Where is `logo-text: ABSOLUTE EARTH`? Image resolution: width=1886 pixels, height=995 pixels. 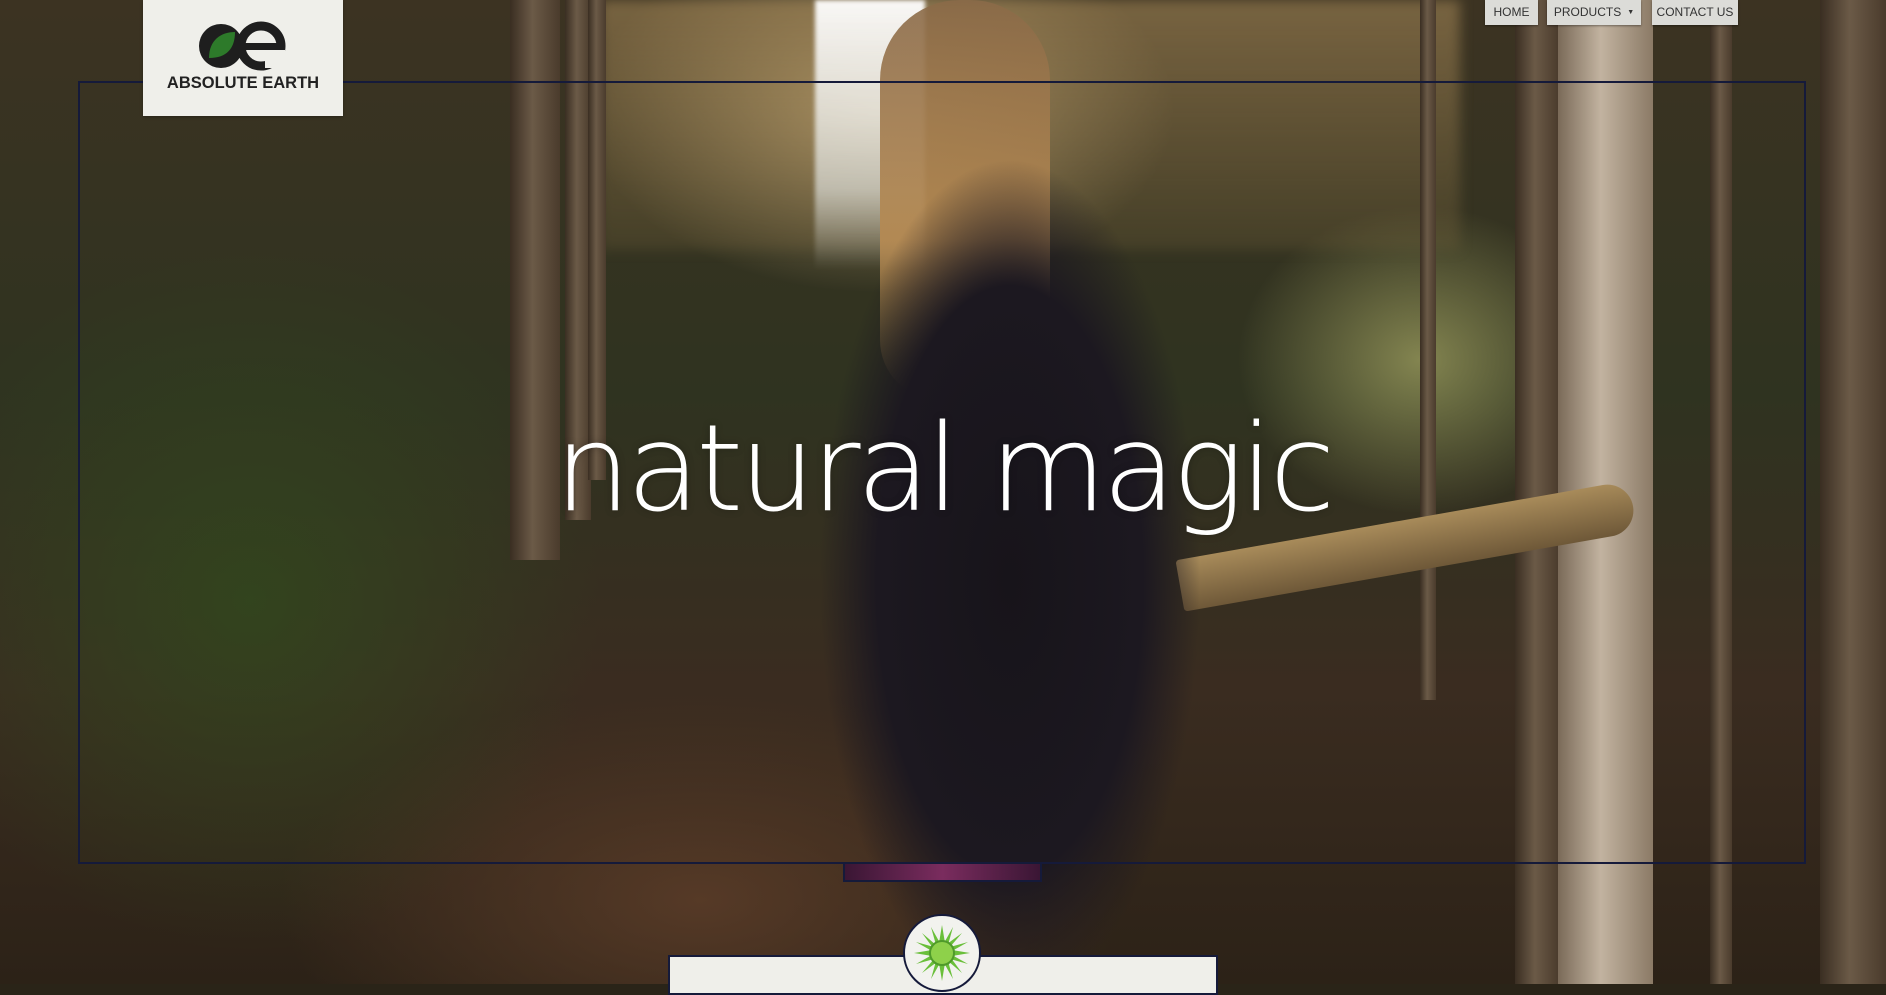
logo-text: ABSOLUTE EARTH is located at coordinates (243, 83).